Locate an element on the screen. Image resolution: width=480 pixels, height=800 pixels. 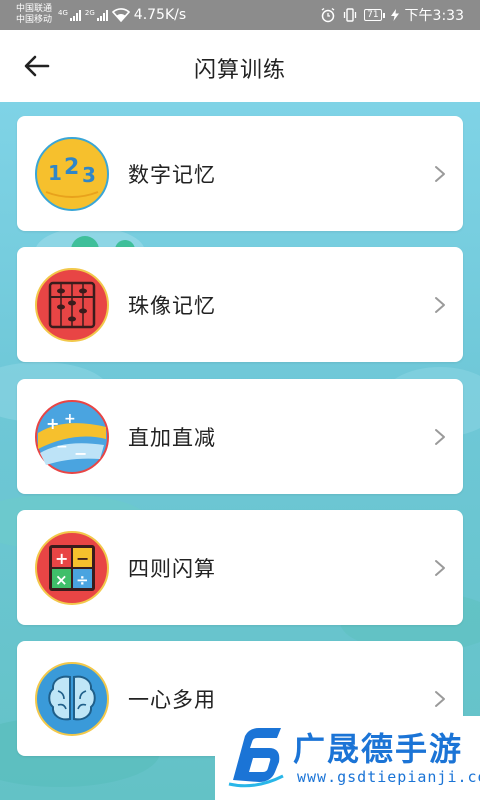
carrier-2: 中国移动 is located at coordinates (34, 20).